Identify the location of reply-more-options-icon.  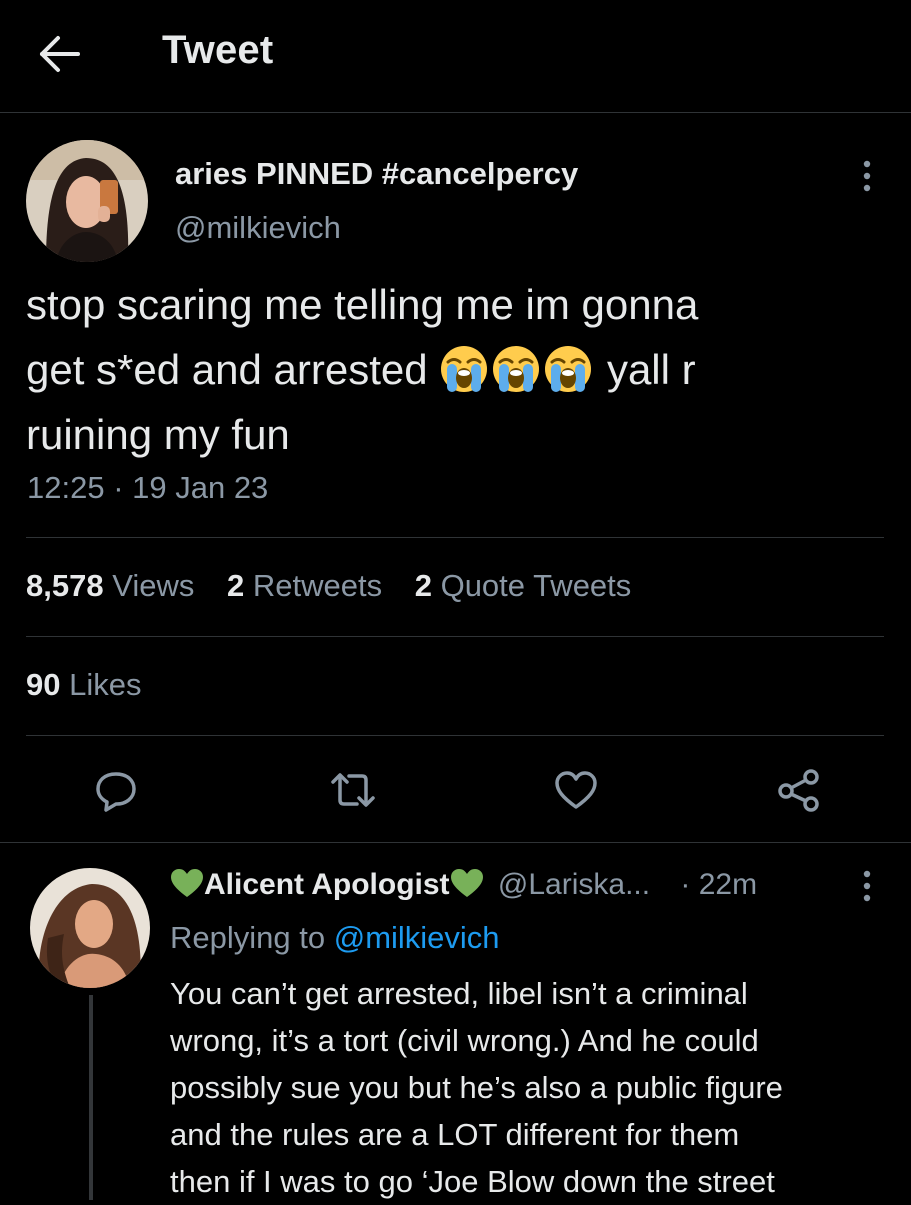
(867, 888).